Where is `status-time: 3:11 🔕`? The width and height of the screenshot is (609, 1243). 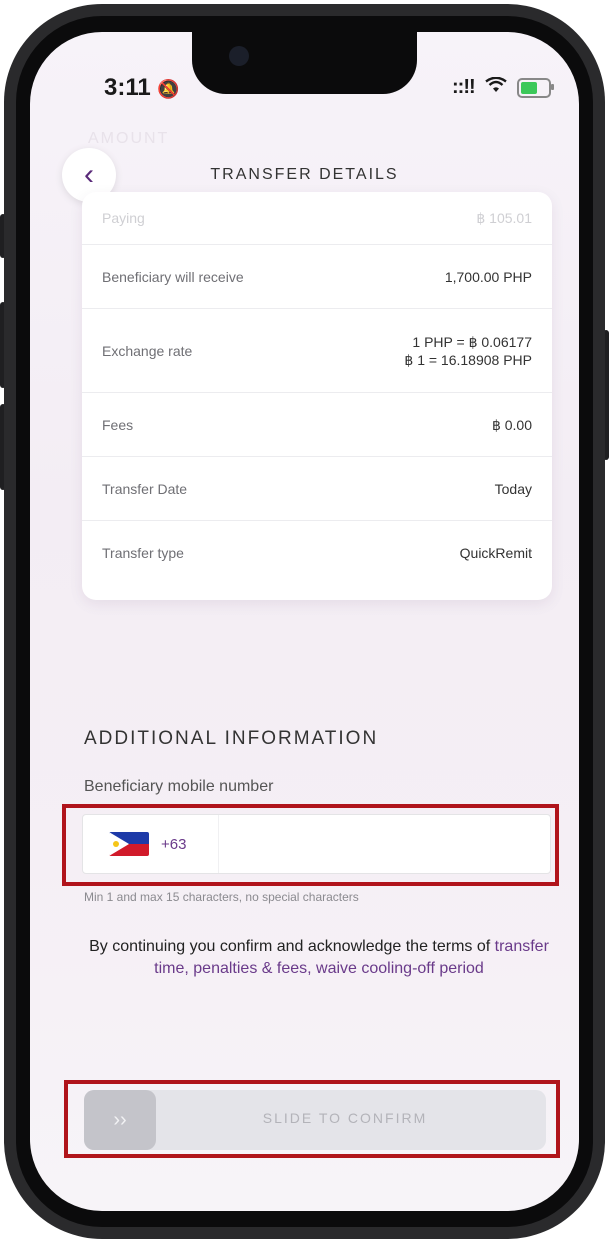 status-time: 3:11 🔕 is located at coordinates (142, 88).